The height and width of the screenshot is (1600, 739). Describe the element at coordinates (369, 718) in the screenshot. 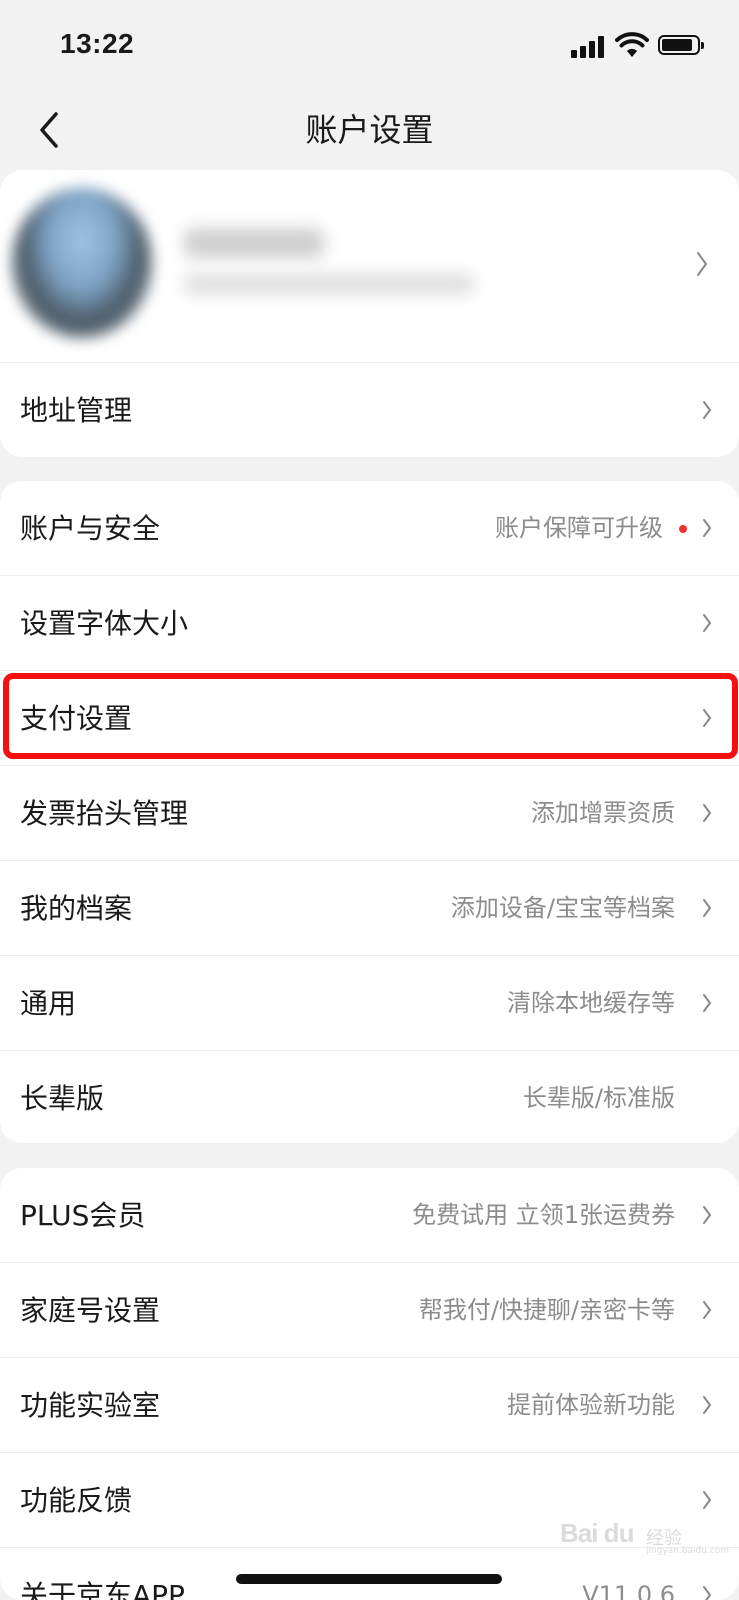

I see `payment-settings-row: 支付设置` at that location.